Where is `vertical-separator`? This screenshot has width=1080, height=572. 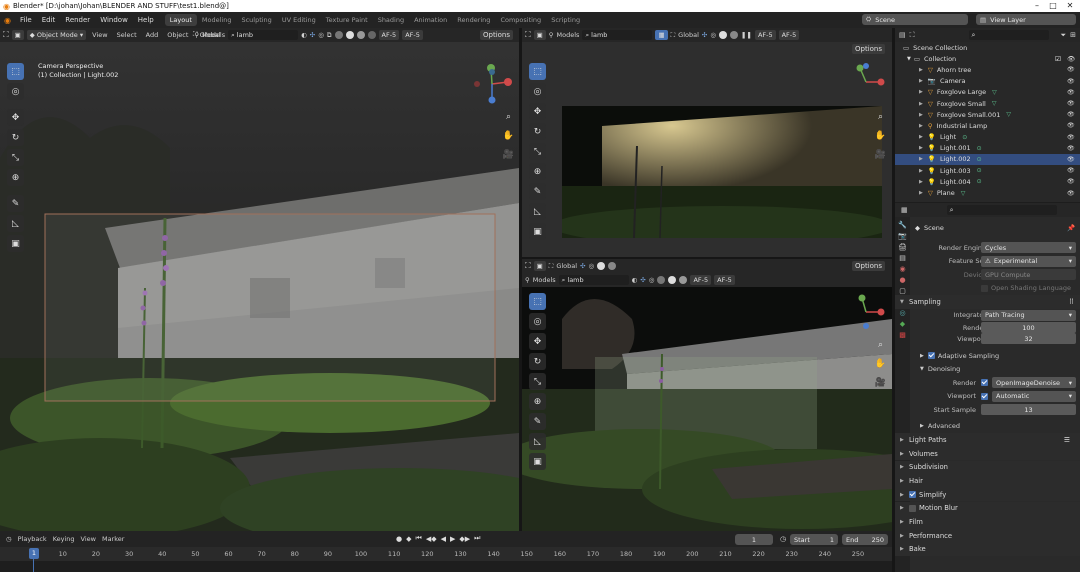 vertical-separator is located at coordinates (520, 279).